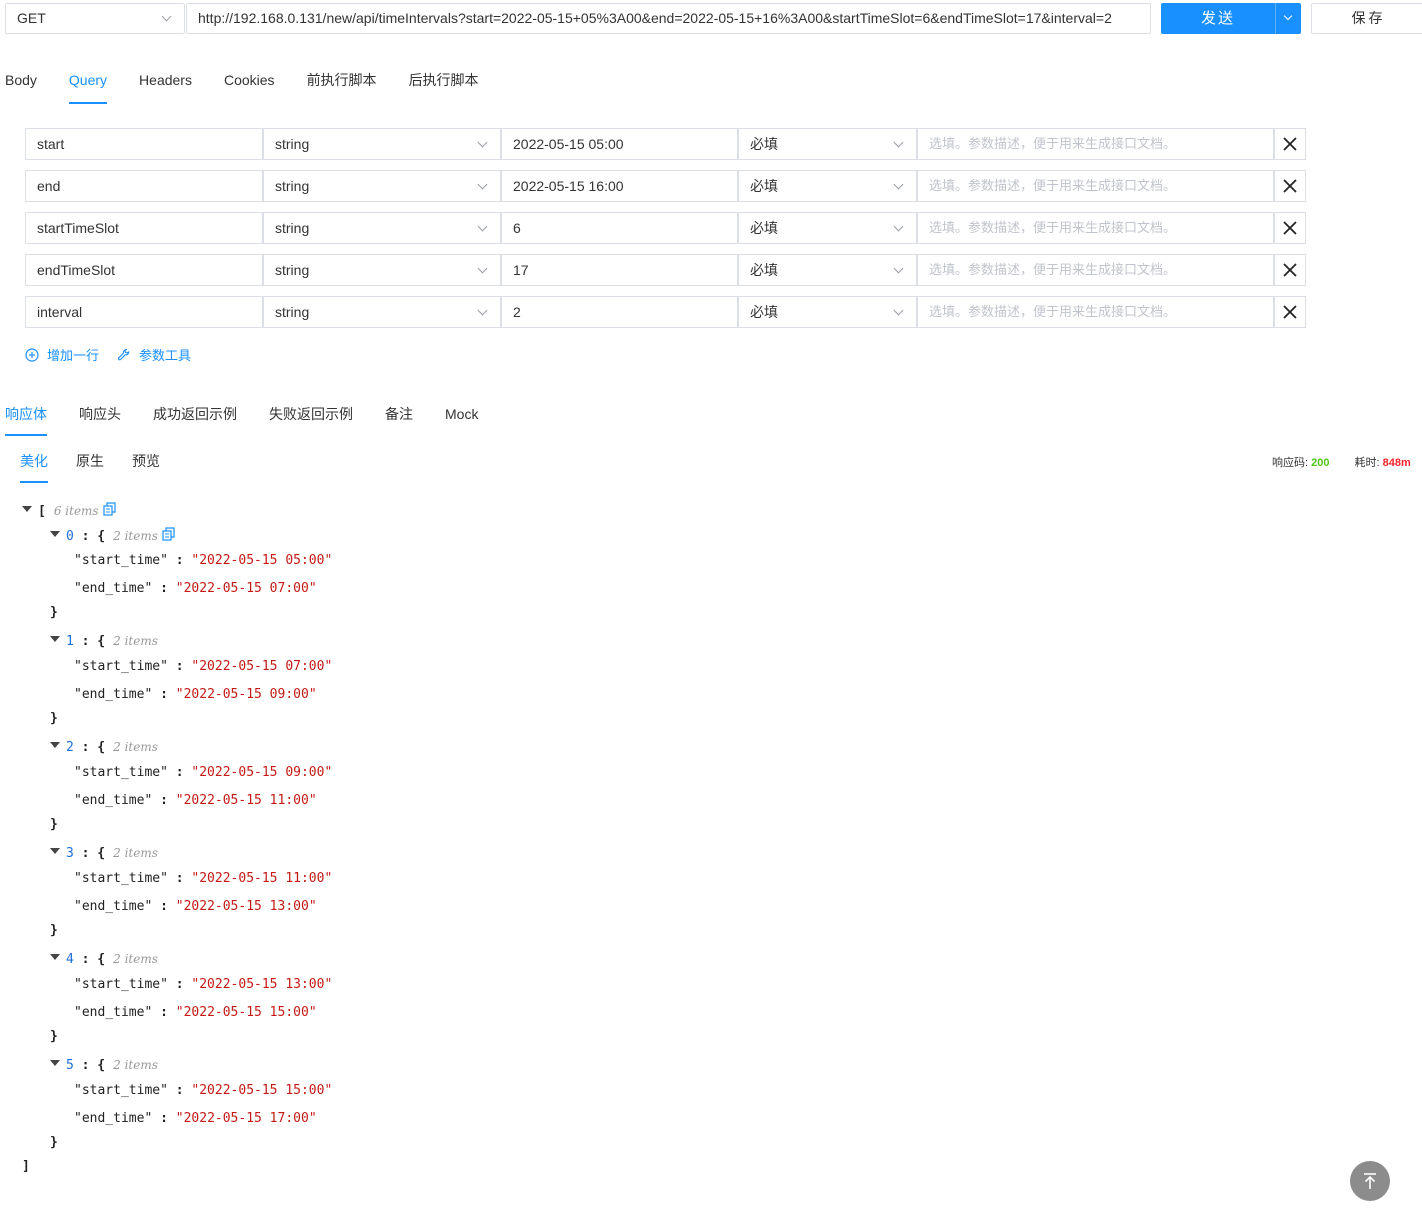 Image resolution: width=1422 pixels, height=1231 pixels. What do you see at coordinates (1370, 1181) in the screenshot?
I see `back-to-top-button` at bounding box center [1370, 1181].